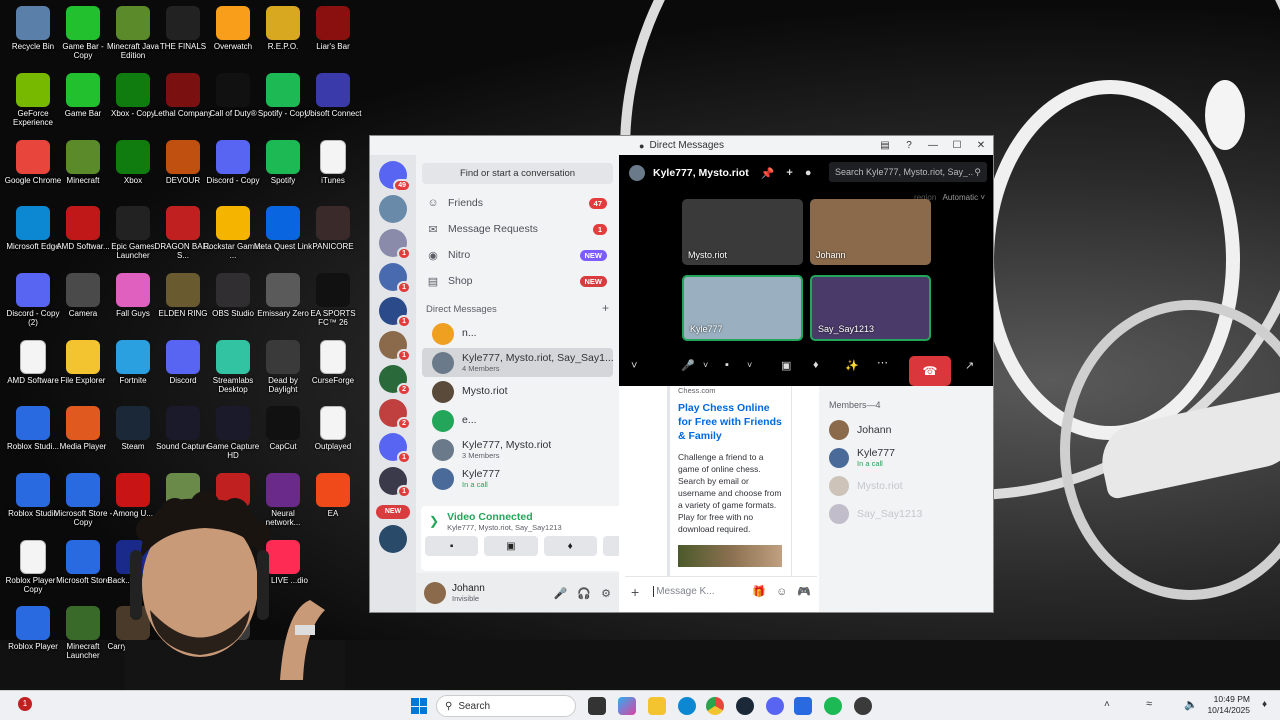 The image size is (1280, 720). I want to click on create-dm-button: +, so click(605, 308).